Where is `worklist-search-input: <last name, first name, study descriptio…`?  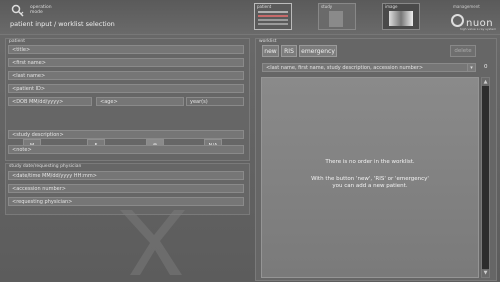 worklist-search-input: <last name, first name, study descriptio… is located at coordinates (365, 67).